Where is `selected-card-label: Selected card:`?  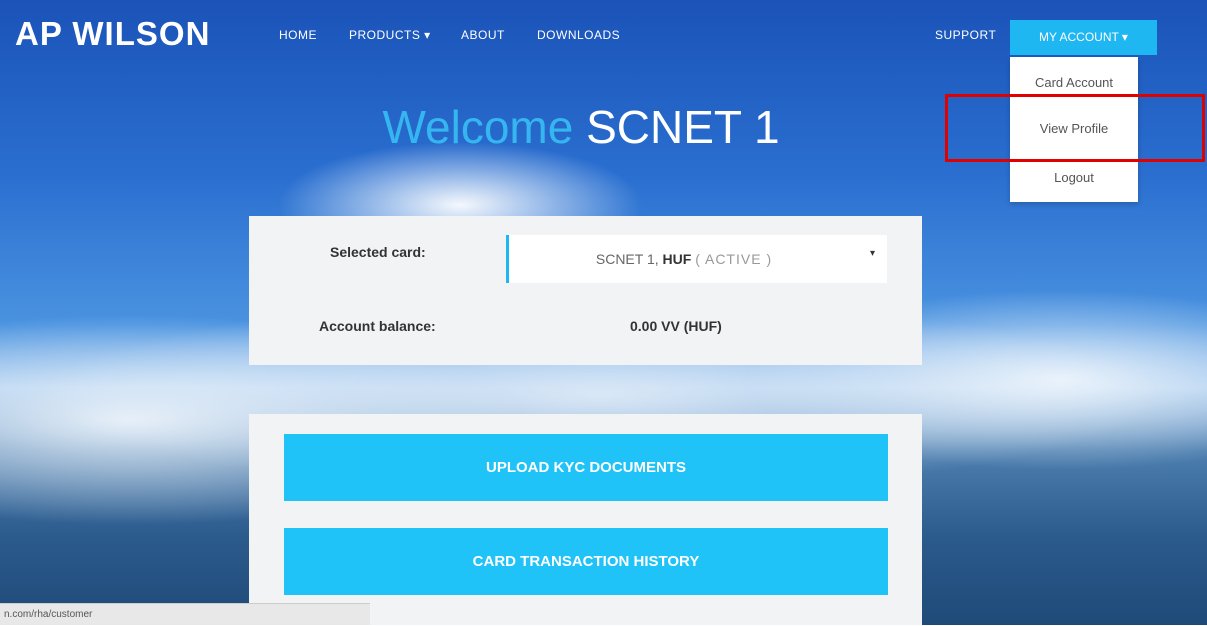
selected-card-label: Selected card: is located at coordinates (378, 252).